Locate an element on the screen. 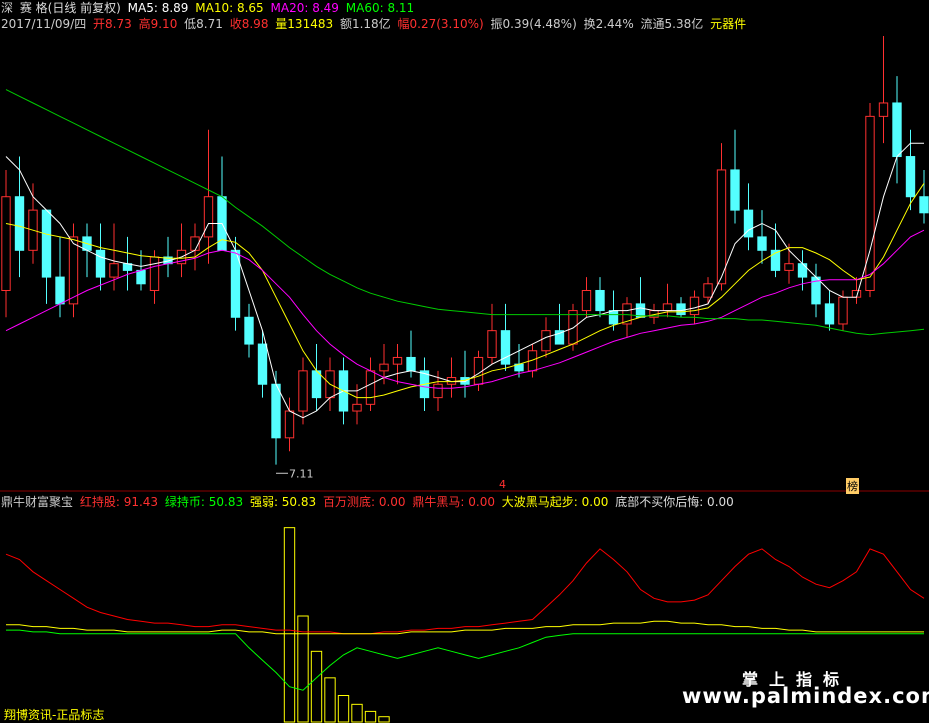 The image size is (929, 723). indicator-qr: 强弱: 50.83 is located at coordinates (283, 502).